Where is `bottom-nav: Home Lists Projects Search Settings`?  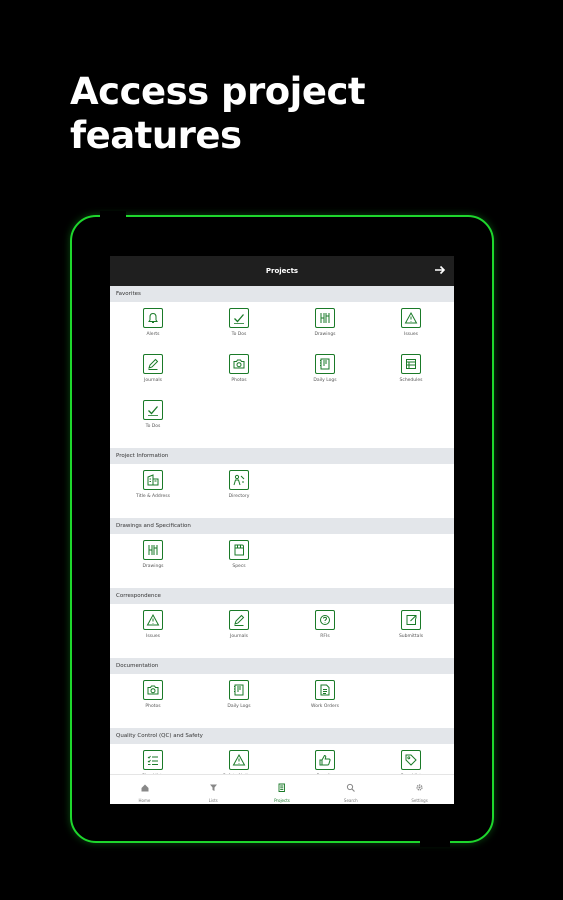 bottom-nav: Home Lists Projects Search Settings is located at coordinates (282, 789).